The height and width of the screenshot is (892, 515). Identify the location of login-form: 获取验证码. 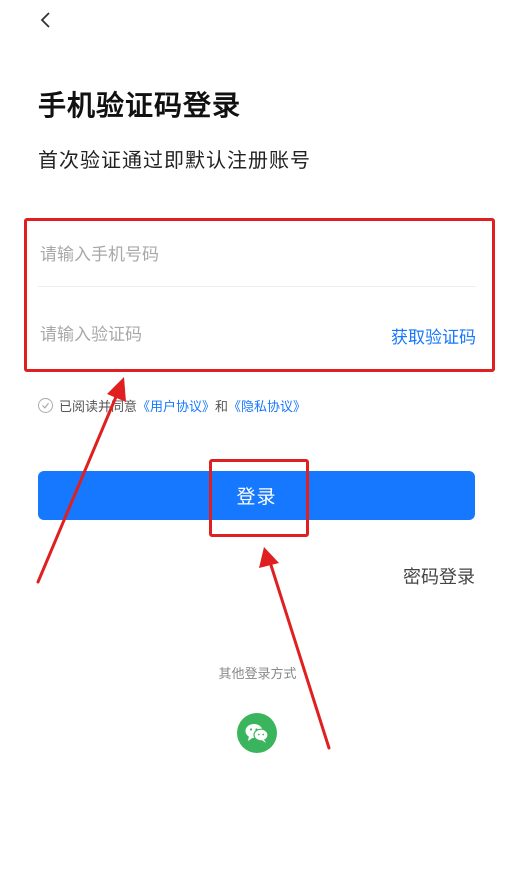
(257, 294).